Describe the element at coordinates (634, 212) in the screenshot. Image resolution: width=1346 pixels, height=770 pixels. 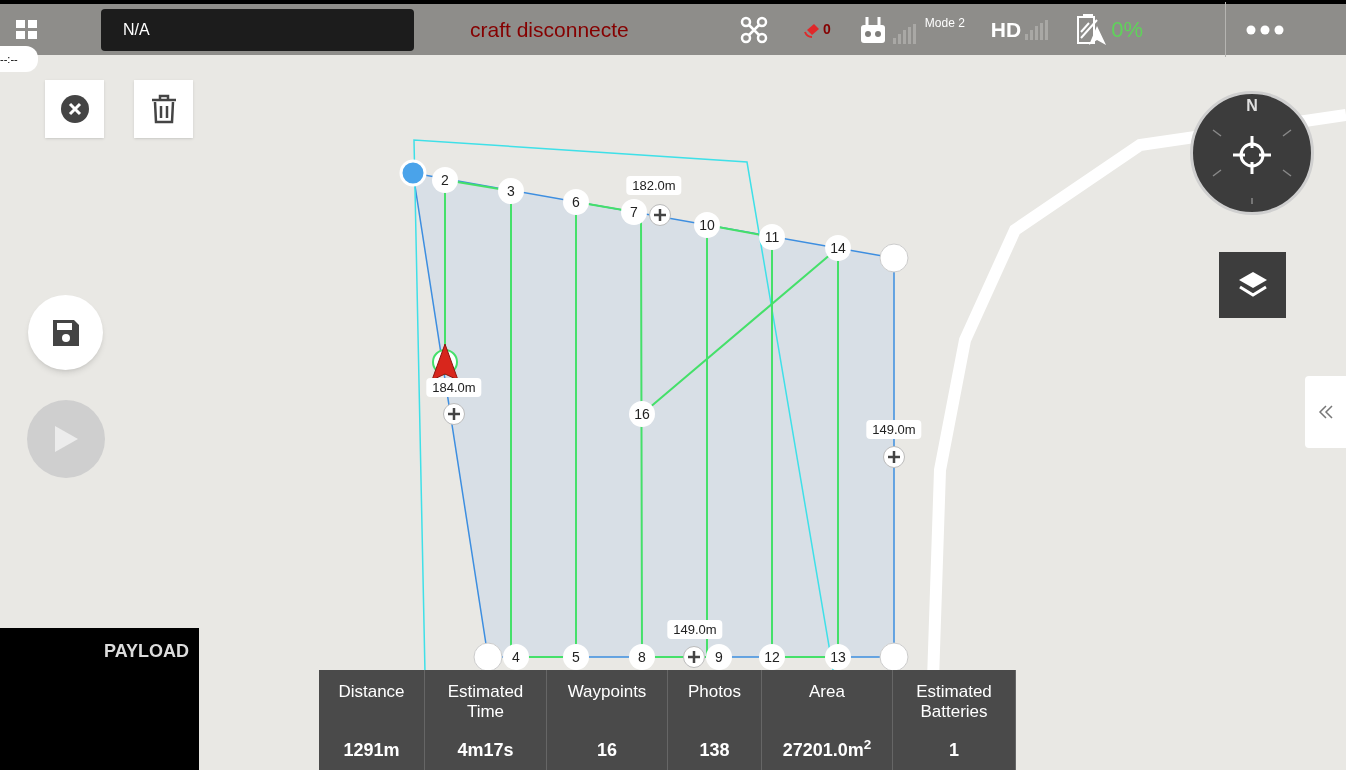
I see `waypoint-marker: 7` at that location.